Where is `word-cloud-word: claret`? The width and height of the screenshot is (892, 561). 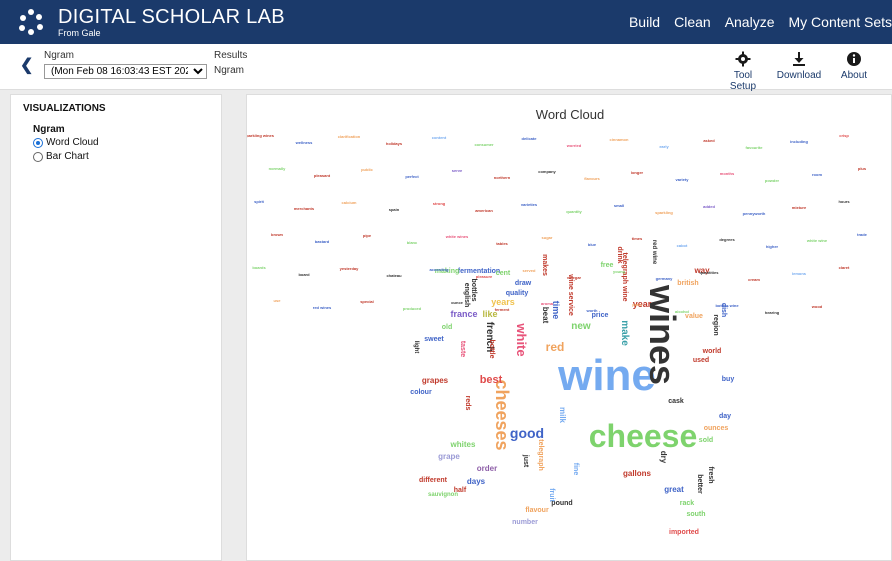
word-cloud-word: claret is located at coordinates (844, 267).